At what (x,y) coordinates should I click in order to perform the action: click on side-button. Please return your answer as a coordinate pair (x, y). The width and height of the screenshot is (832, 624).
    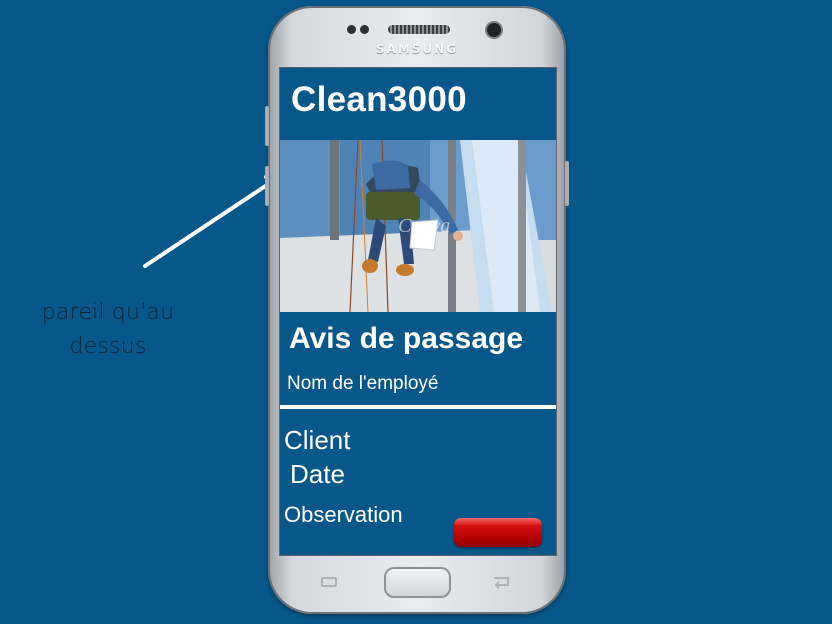
    Looking at the image, I should click on (267, 186).